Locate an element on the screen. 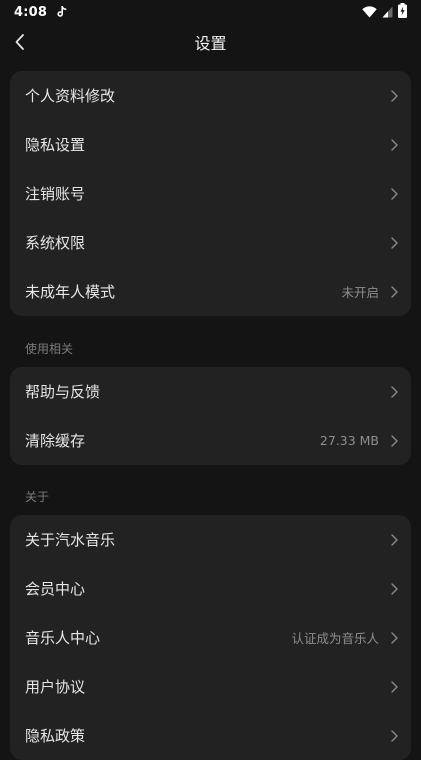  section-header-about: 关于 is located at coordinates (37, 497).